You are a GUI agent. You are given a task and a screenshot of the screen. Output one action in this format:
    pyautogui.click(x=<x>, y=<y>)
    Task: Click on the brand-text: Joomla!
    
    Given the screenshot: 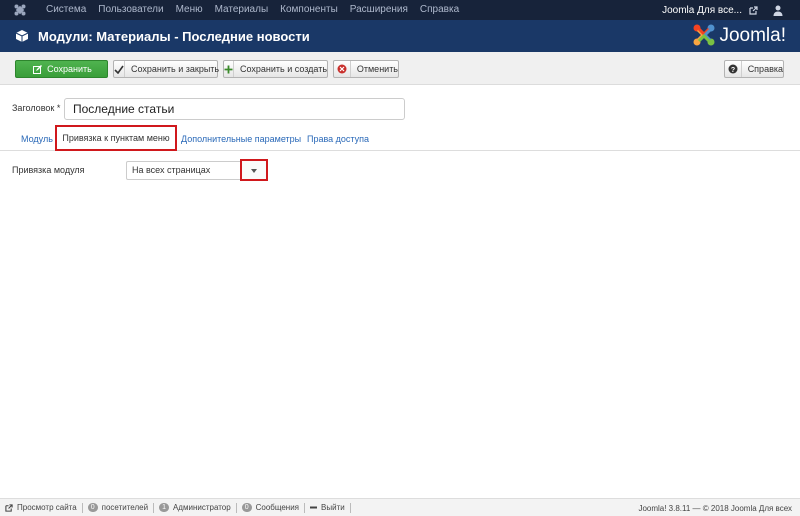 What is the action you would take?
    pyautogui.click(x=752, y=35)
    